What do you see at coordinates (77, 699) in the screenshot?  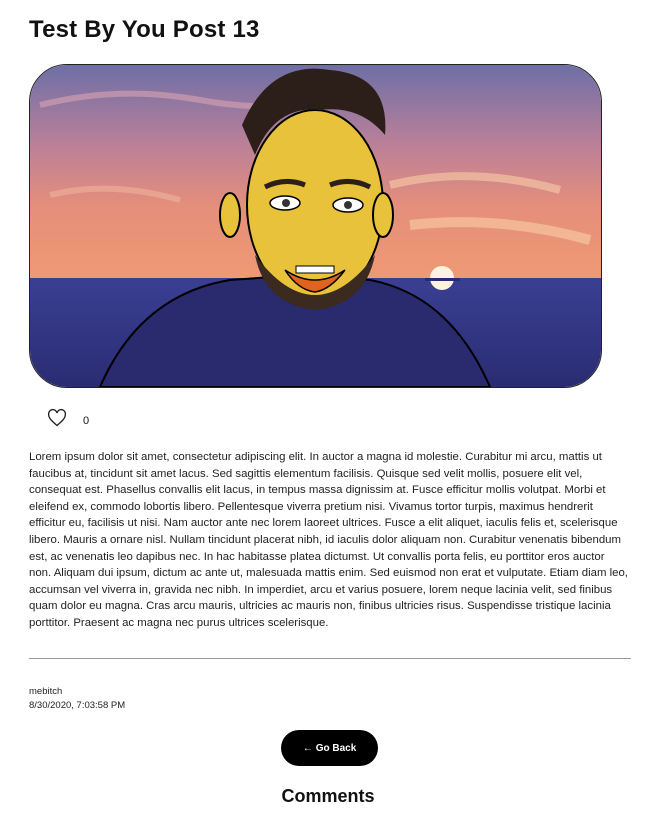 I see `post-meta: mebitch 8/30/2020, 7:03:58 PM` at bounding box center [77, 699].